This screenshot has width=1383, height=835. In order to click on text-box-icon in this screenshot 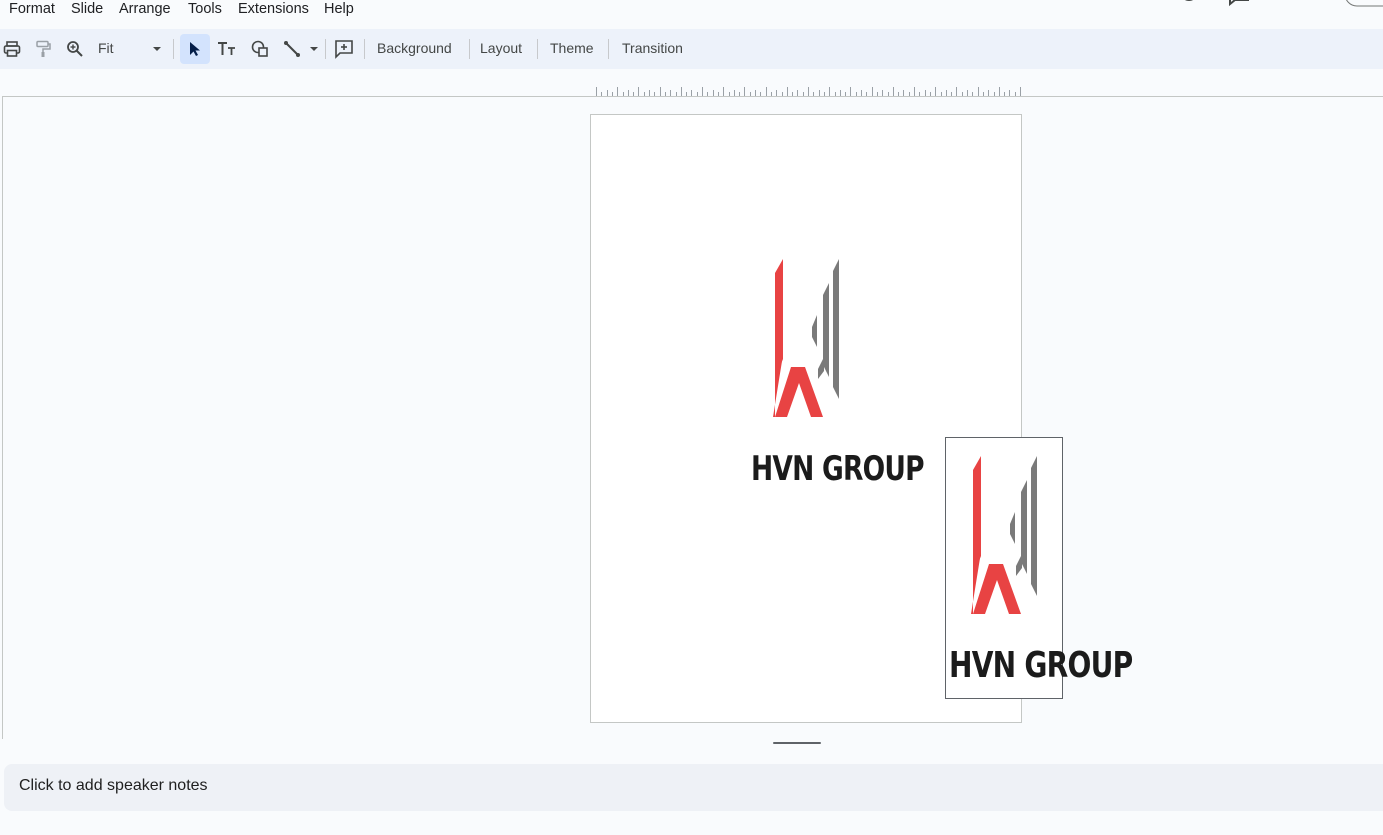, I will do `click(227, 49)`.